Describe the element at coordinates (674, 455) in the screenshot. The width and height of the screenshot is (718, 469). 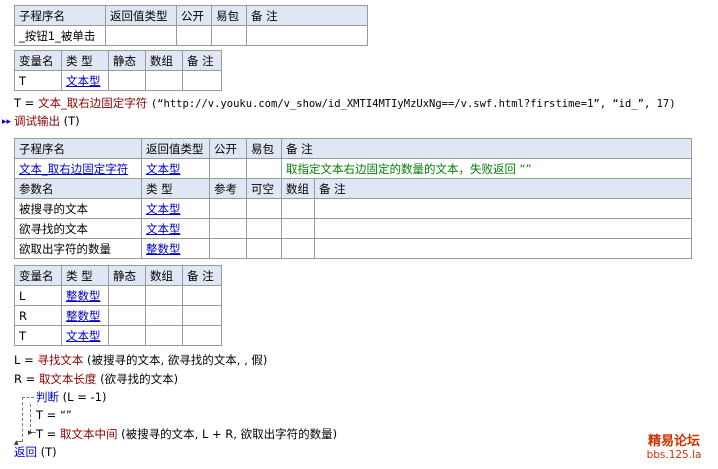
I see `watermark-url: bbs.125.la` at that location.